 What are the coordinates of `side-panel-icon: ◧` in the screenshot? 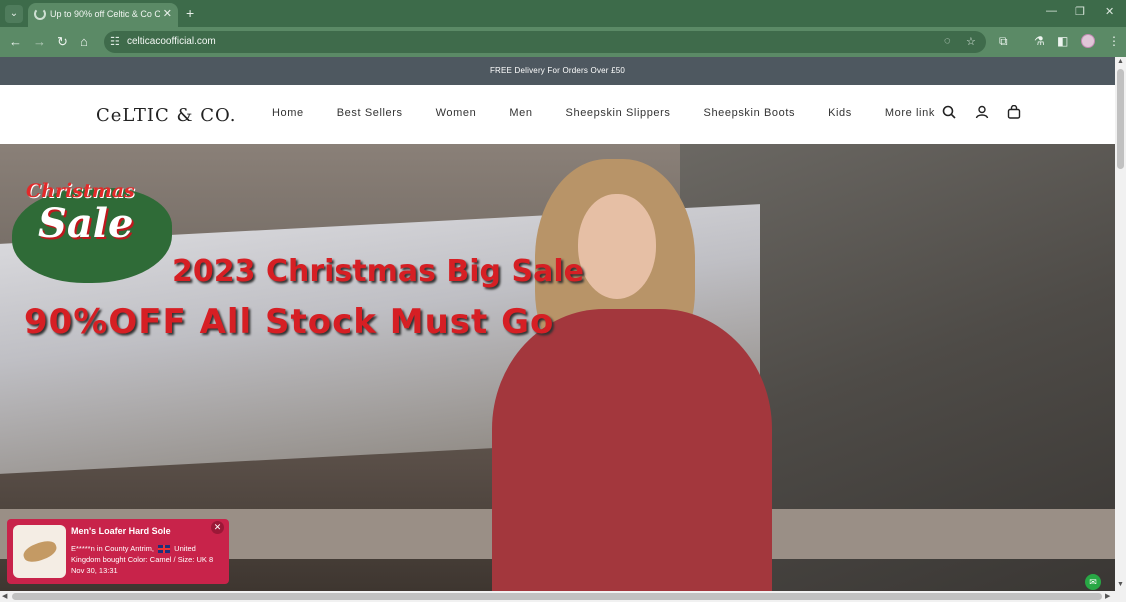 It's located at (1062, 41).